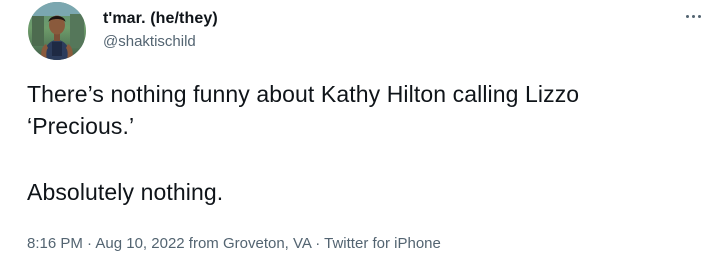 This screenshot has height=264, width=720. I want to click on user-info: t'mar. (he/they) @shaktischild, so click(160, 30).